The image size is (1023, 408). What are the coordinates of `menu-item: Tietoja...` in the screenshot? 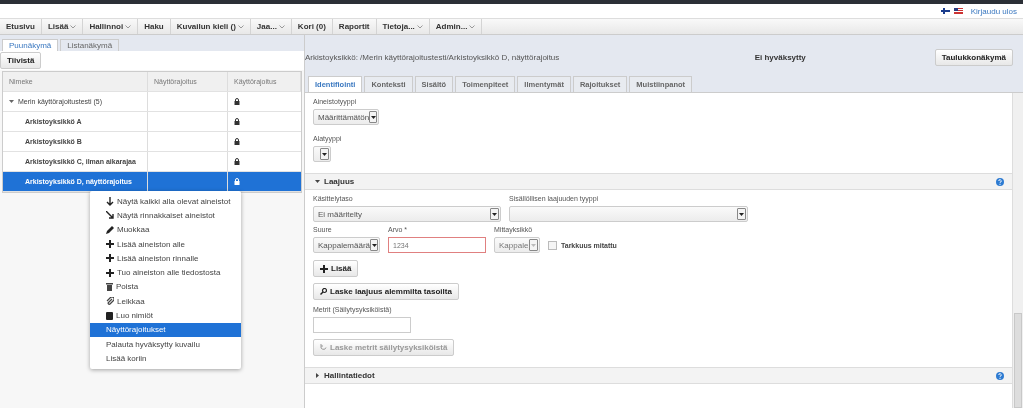 It's located at (403, 26).